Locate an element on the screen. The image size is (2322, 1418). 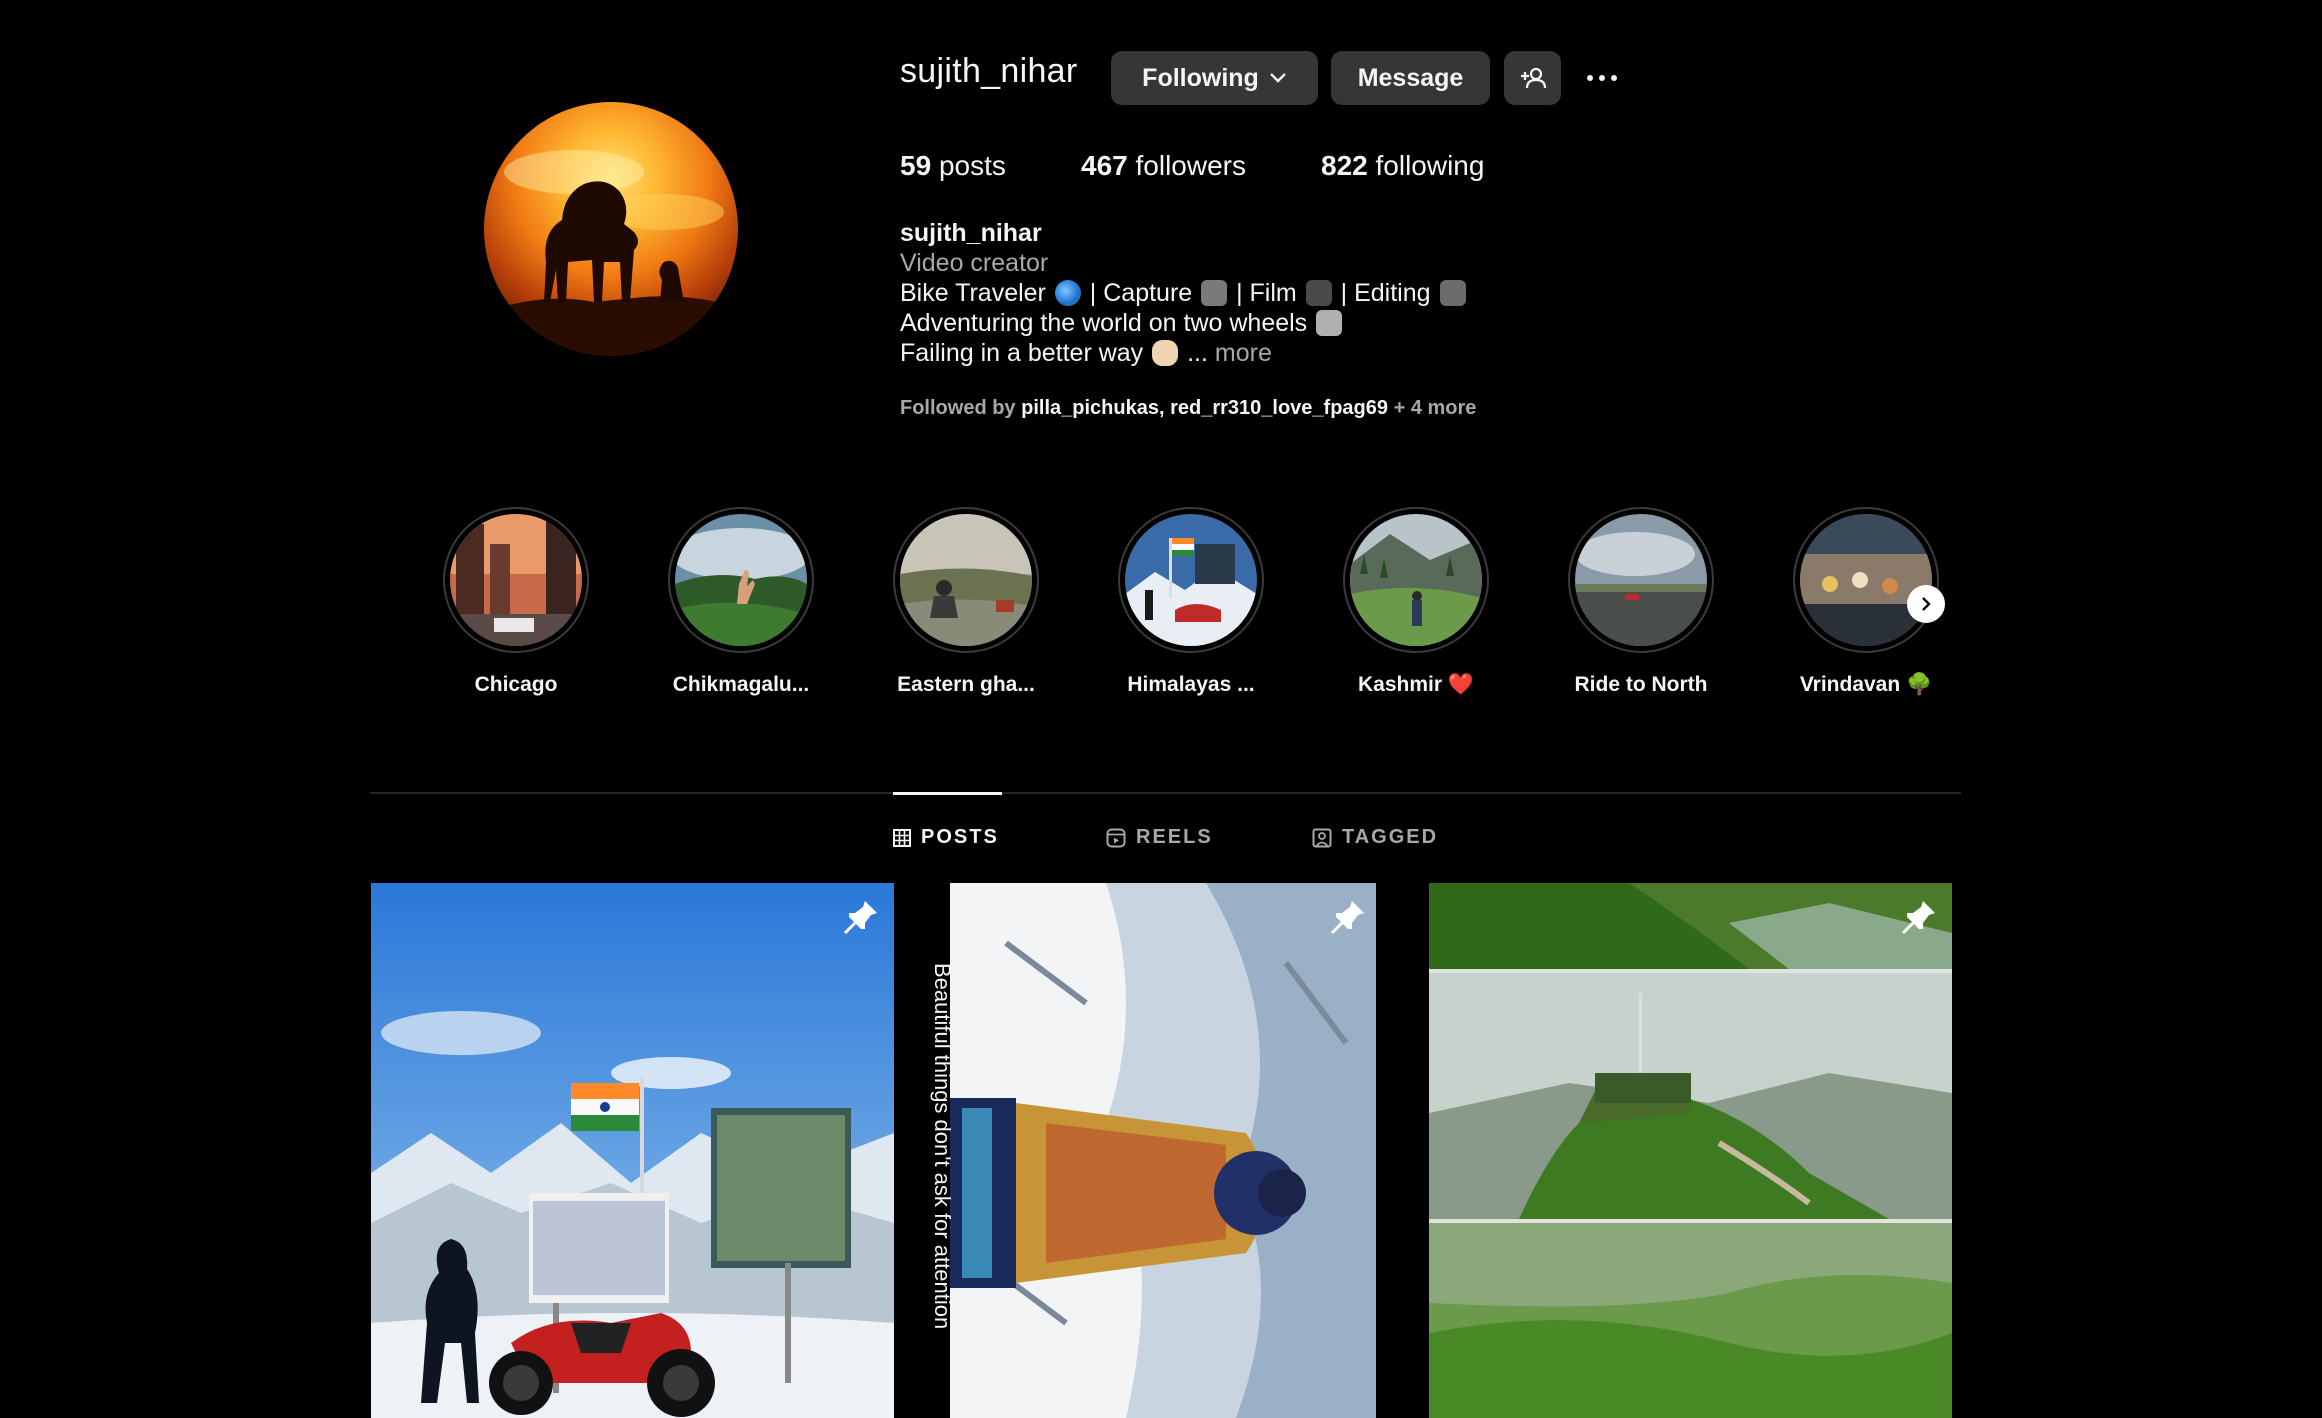
more-options-icon is located at coordinates (1602, 78).